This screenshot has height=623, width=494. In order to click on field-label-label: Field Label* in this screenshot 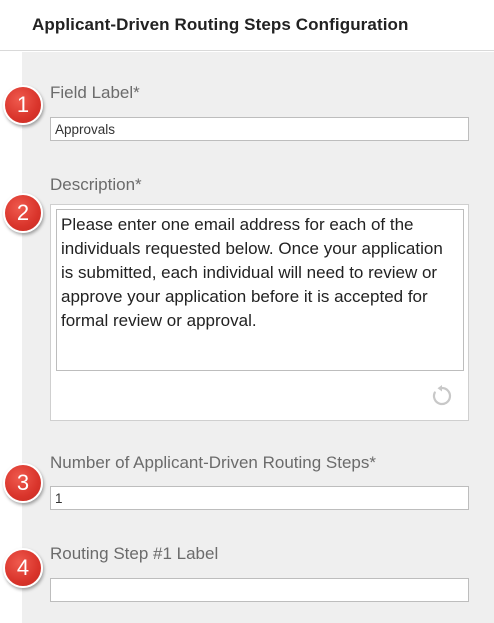, I will do `click(95, 92)`.